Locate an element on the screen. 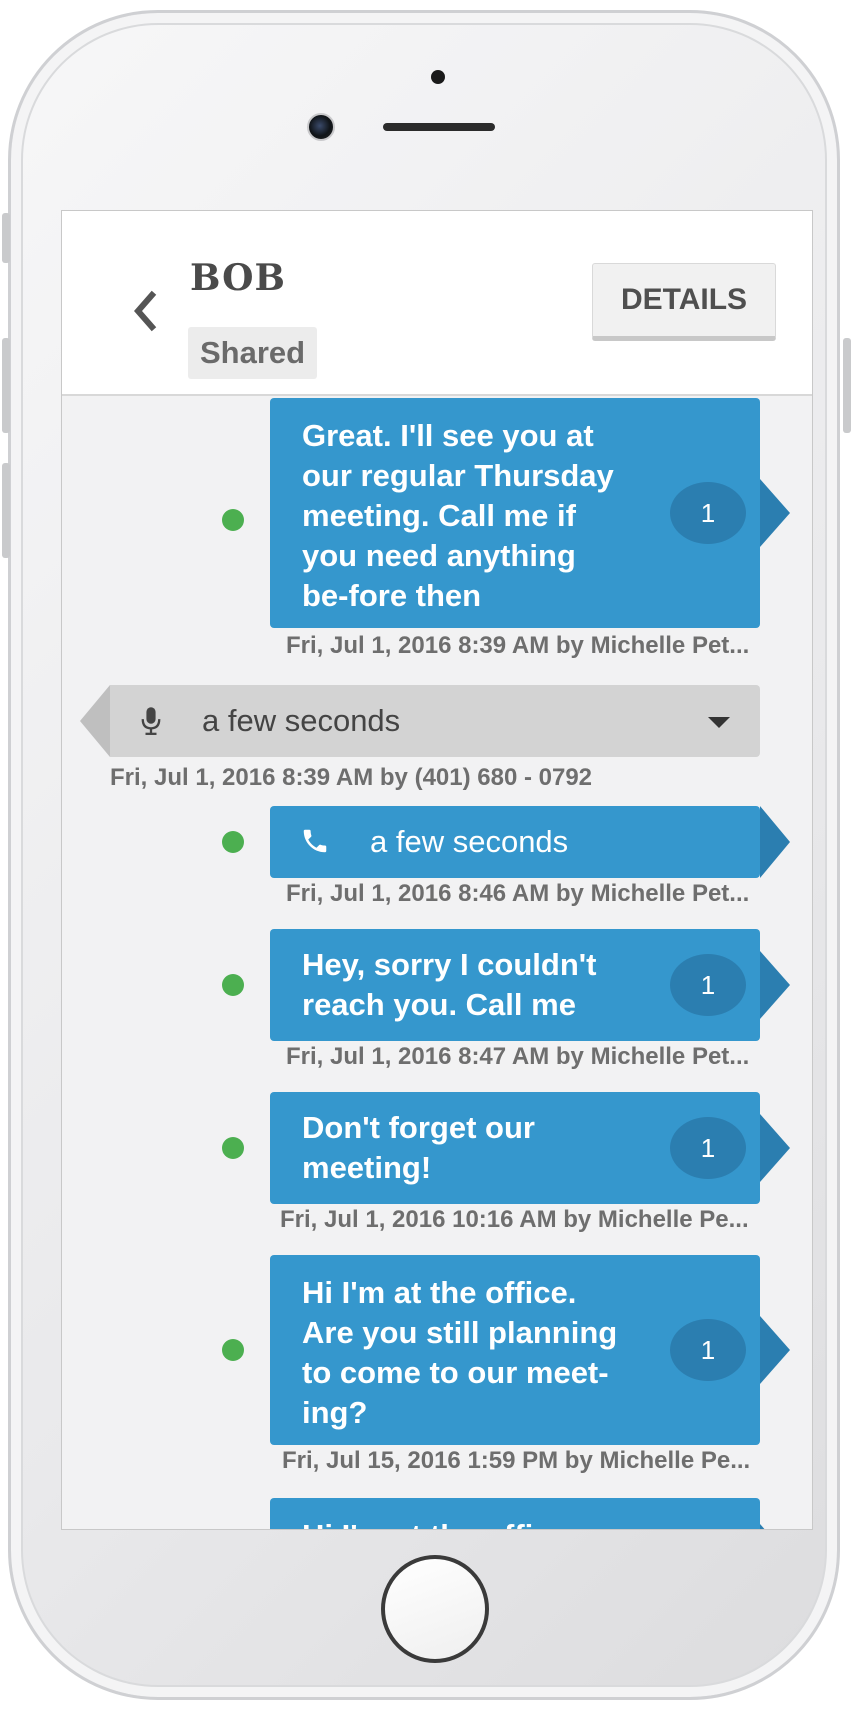  message-text: Hey, sorry I couldn't reach you. Call me is located at coordinates (449, 984).